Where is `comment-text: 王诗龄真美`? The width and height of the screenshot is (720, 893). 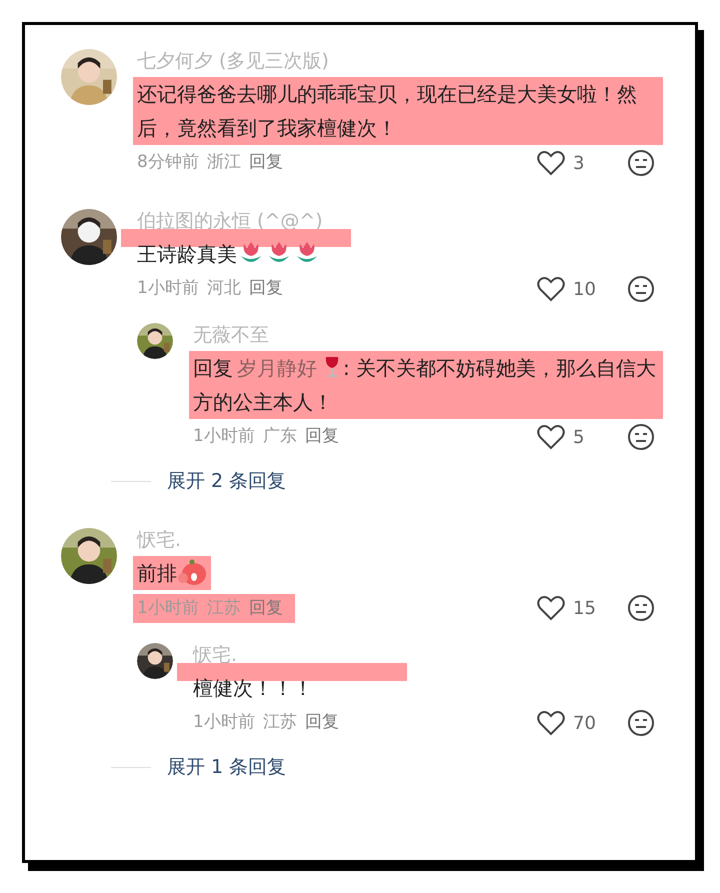
comment-text: 王诗龄真美 is located at coordinates (229, 254).